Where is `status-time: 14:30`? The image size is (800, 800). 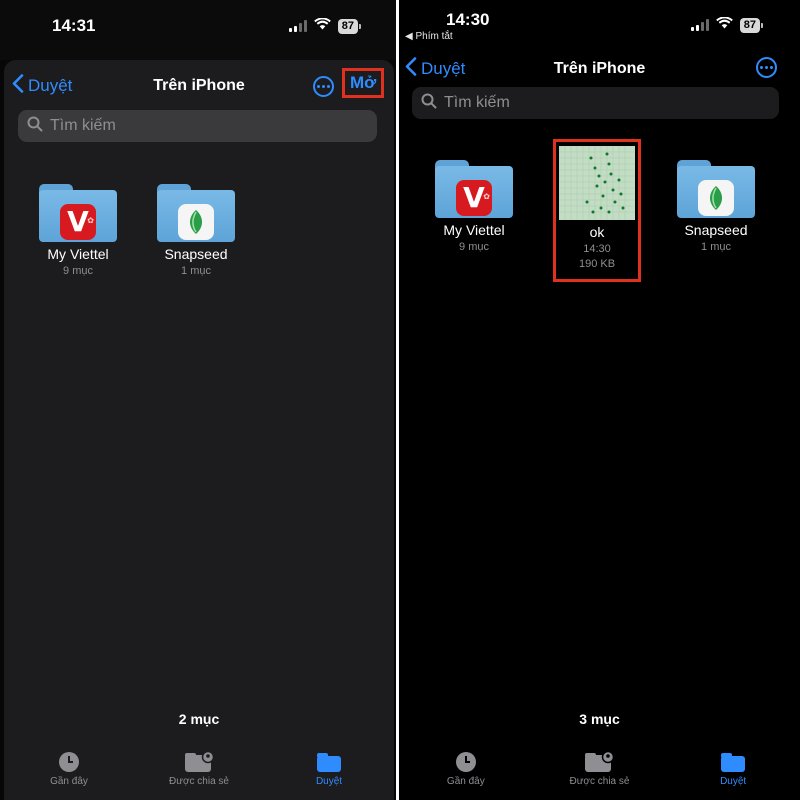 status-time: 14:30 is located at coordinates (468, 19).